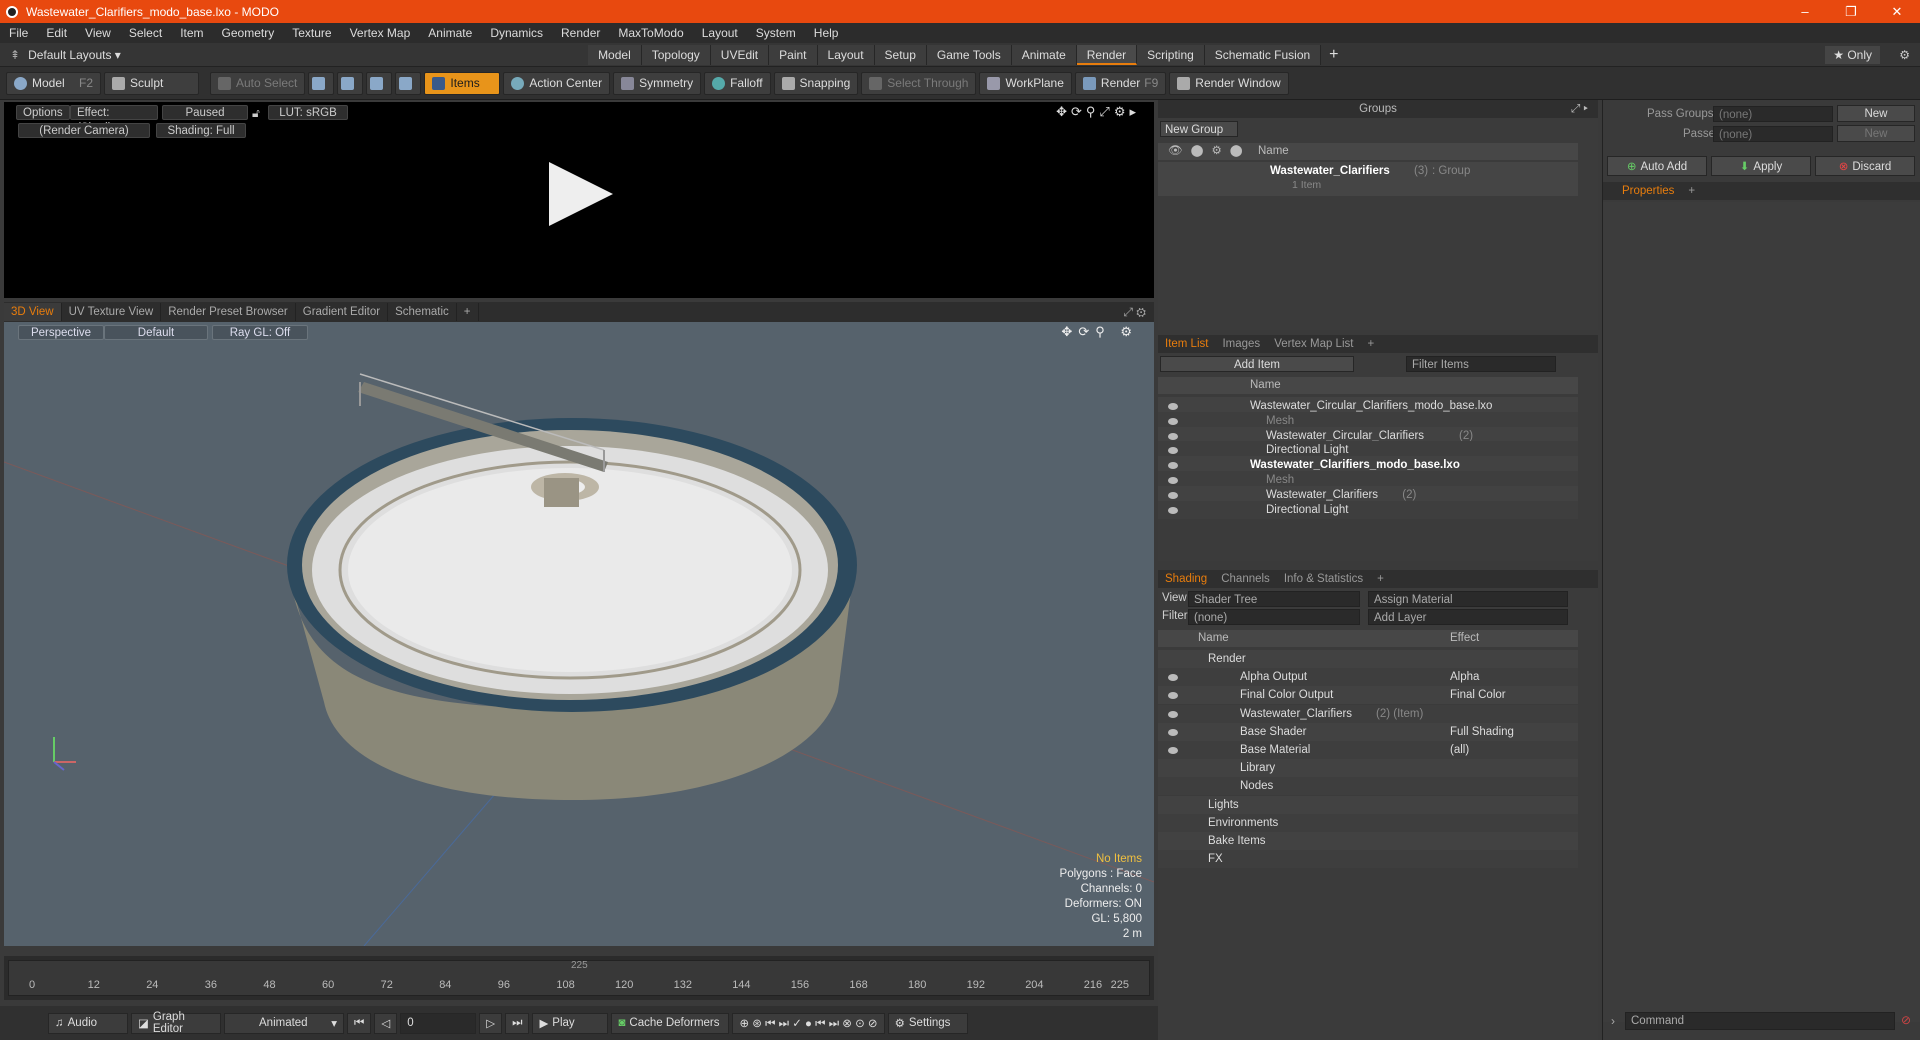 Image resolution: width=1920 pixels, height=1040 pixels. What do you see at coordinates (84, 130) in the screenshot?
I see `render-camera-dropdown: (Render Camera)` at bounding box center [84, 130].